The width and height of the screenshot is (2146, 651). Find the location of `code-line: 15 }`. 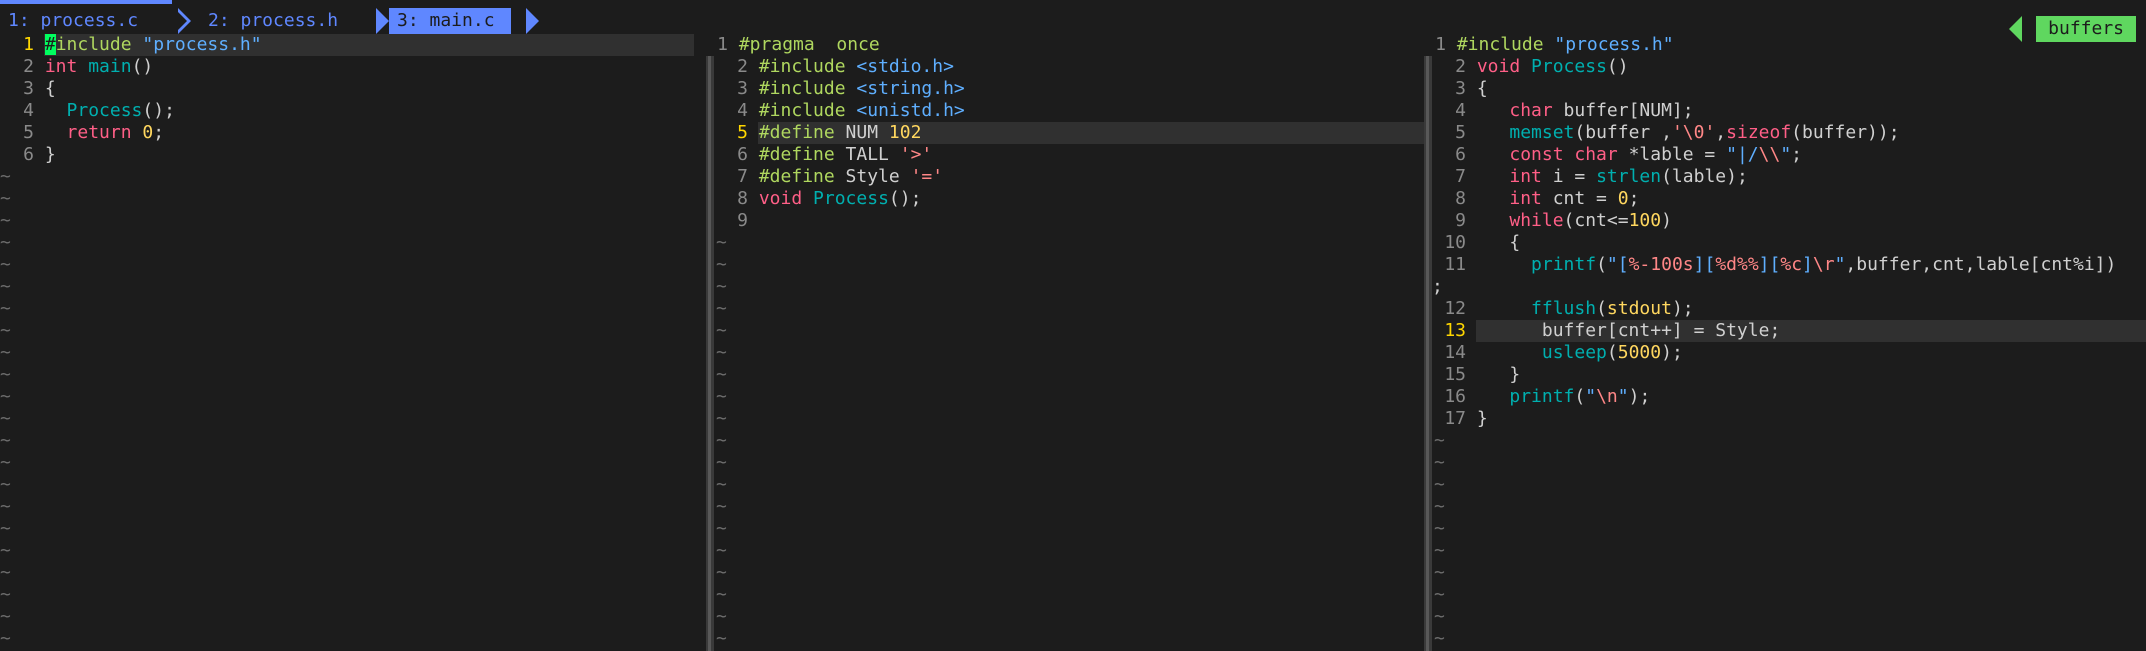

code-line: 15 } is located at coordinates (1476, 375).